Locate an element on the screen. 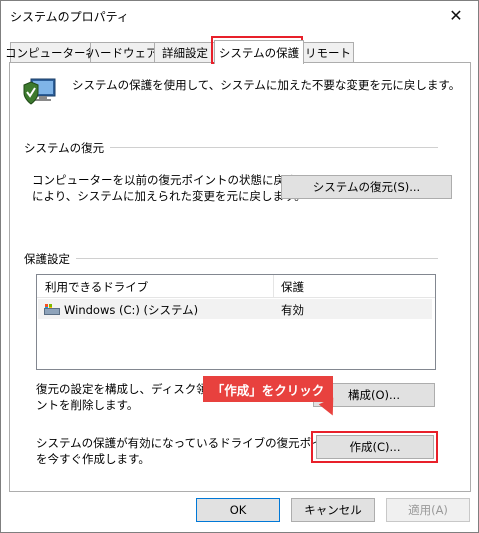 The width and height of the screenshot is (479, 533). cancel-button: キャンセル is located at coordinates (333, 510).